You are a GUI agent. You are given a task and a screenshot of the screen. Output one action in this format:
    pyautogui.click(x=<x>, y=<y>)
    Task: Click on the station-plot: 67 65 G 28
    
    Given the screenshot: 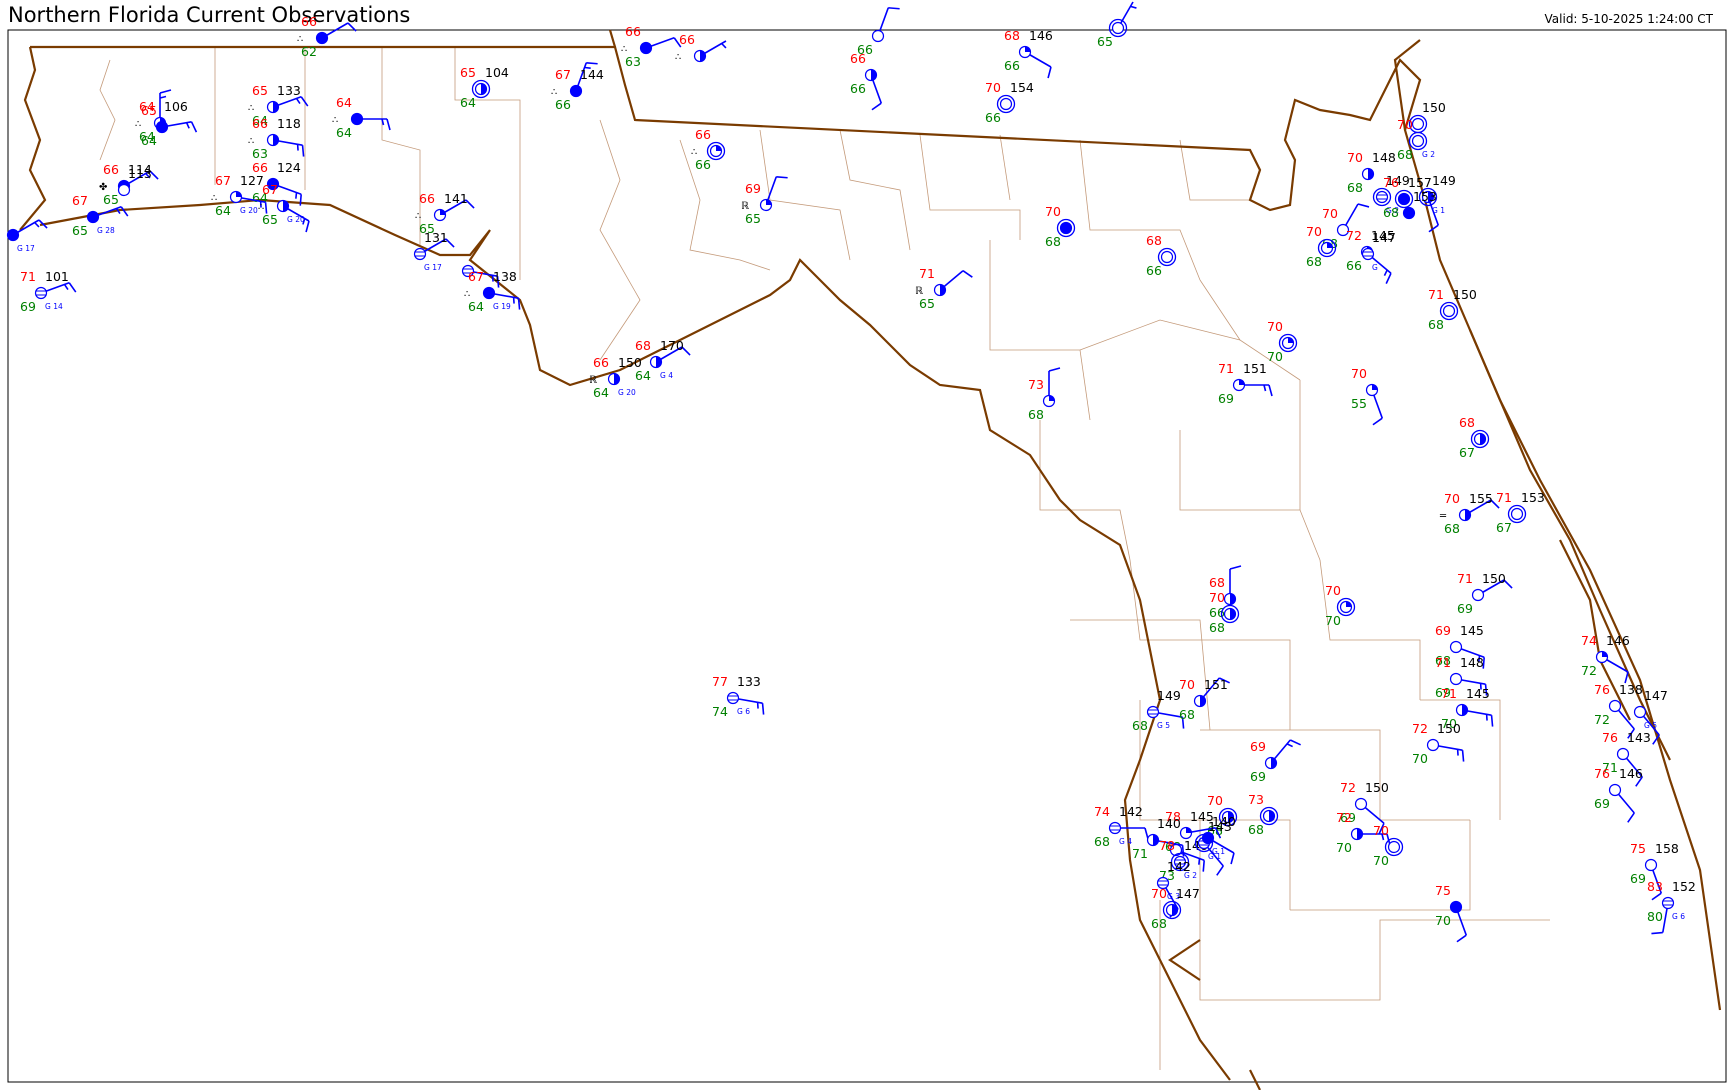 What is the action you would take?
    pyautogui.click(x=100, y=215)
    